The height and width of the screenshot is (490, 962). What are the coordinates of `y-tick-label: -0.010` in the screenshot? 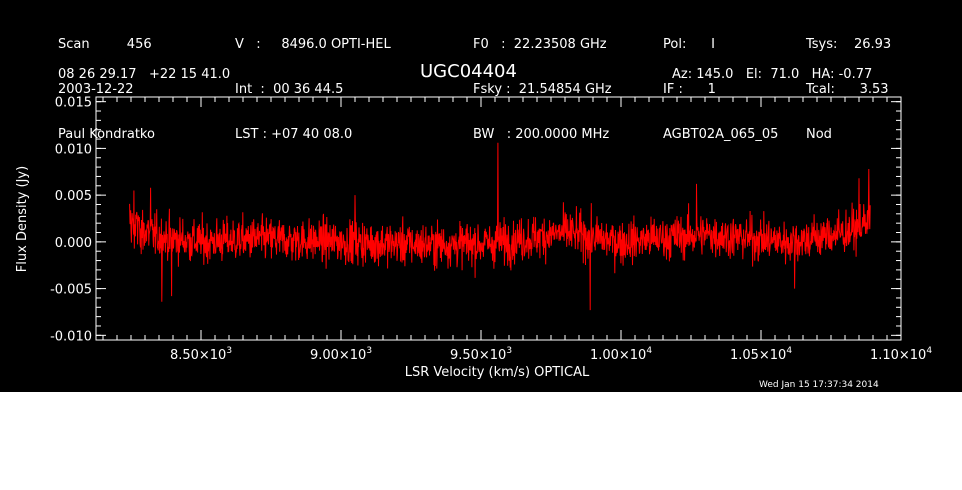 It's located at (71, 336).